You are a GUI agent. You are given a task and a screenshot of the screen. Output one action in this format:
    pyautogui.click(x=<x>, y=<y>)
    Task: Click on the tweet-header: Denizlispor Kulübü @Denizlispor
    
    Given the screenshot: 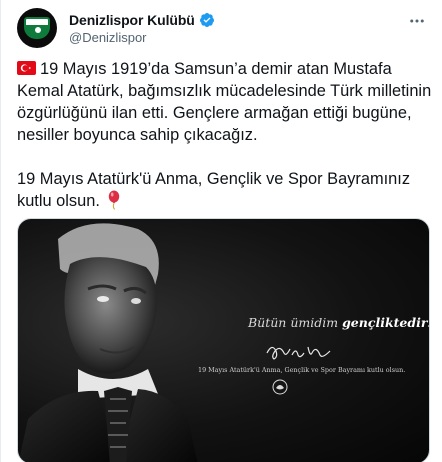 What is the action you would take?
    pyautogui.click(x=116, y=28)
    